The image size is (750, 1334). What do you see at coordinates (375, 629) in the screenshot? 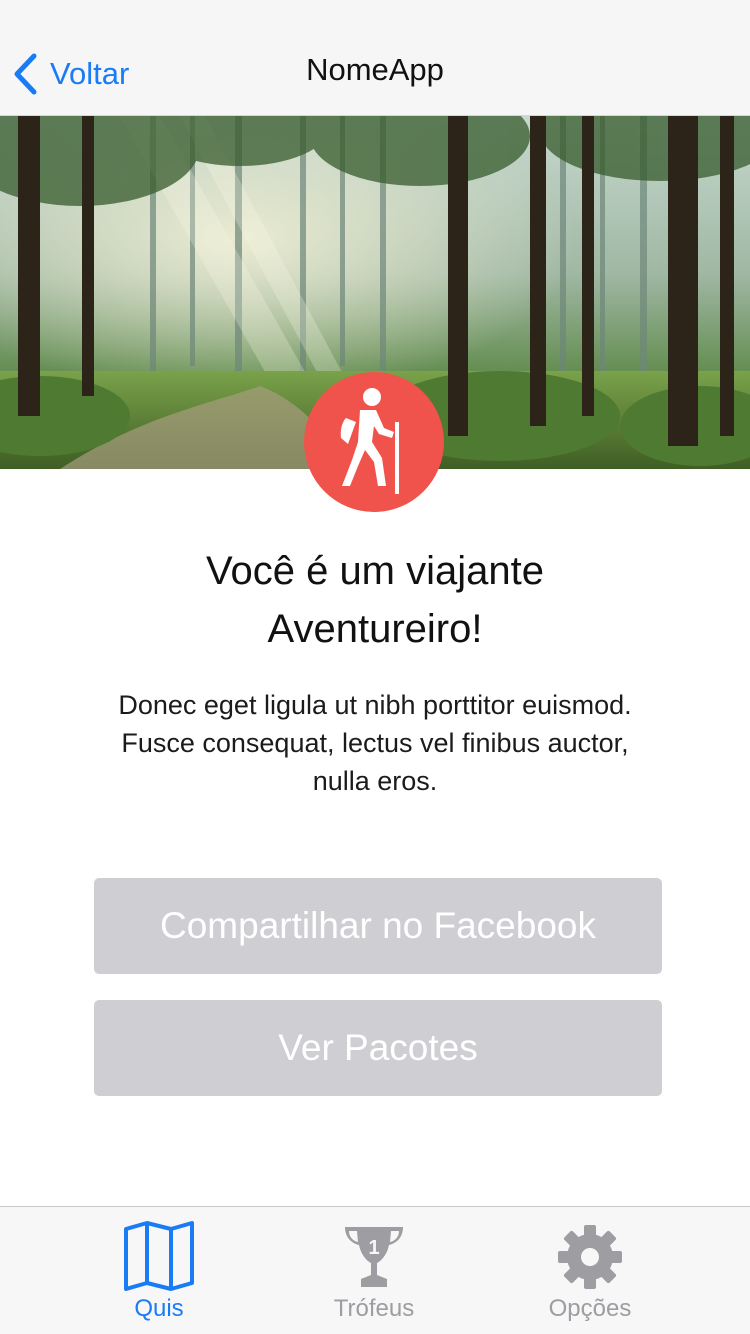
I see `result-title-line: Aventureiro!` at bounding box center [375, 629].